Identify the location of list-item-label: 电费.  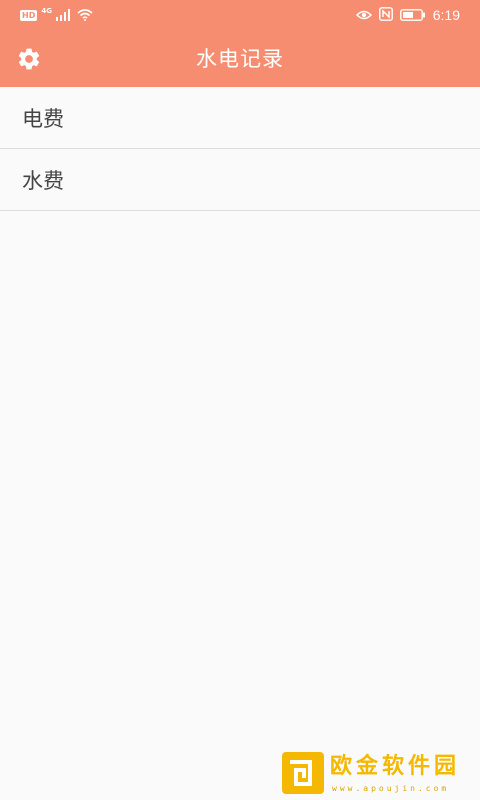
(43, 118).